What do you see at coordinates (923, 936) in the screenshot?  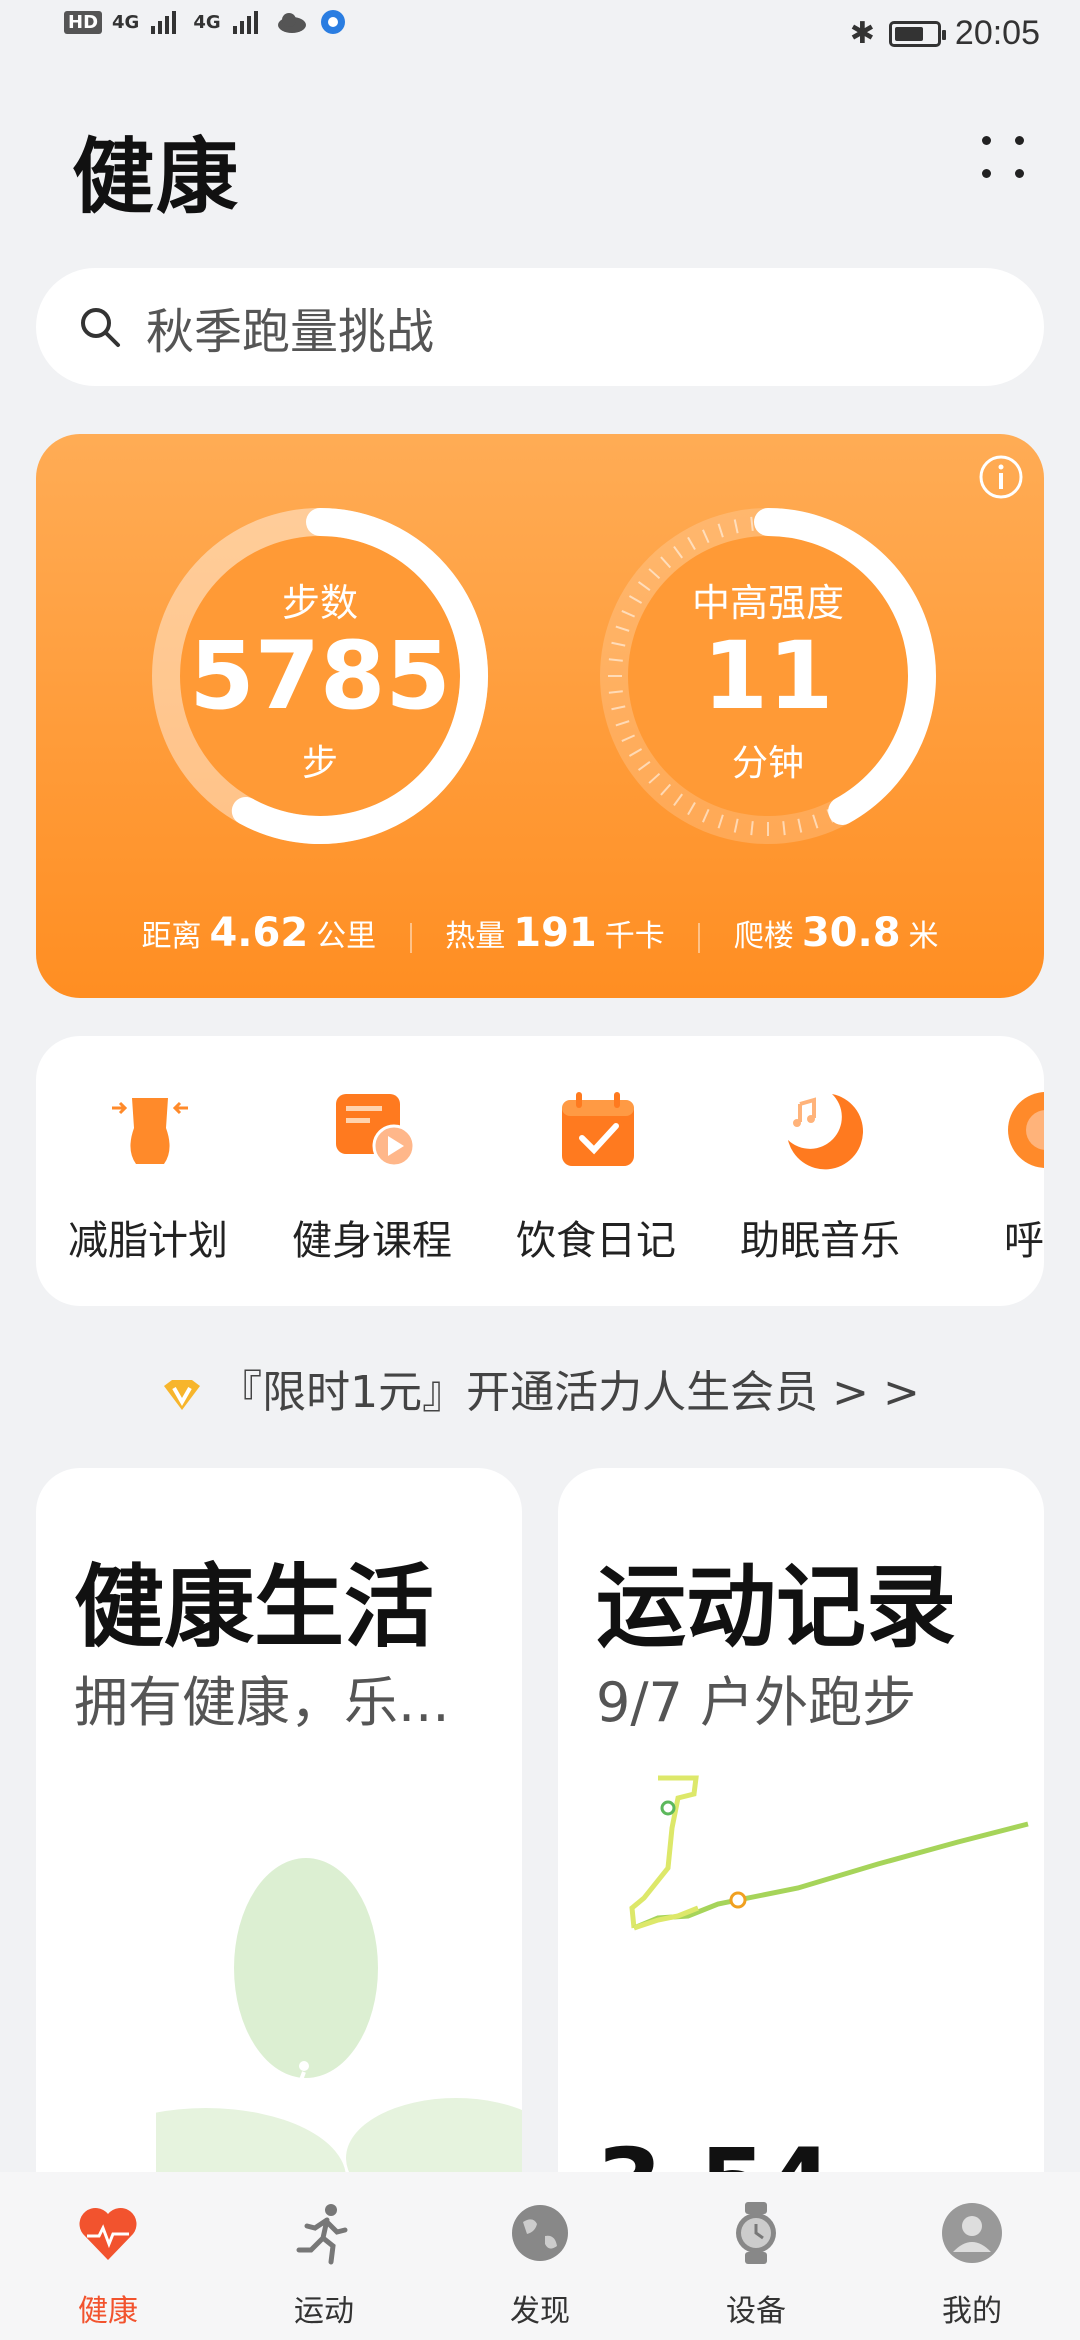 I see `climb-unit: 米` at bounding box center [923, 936].